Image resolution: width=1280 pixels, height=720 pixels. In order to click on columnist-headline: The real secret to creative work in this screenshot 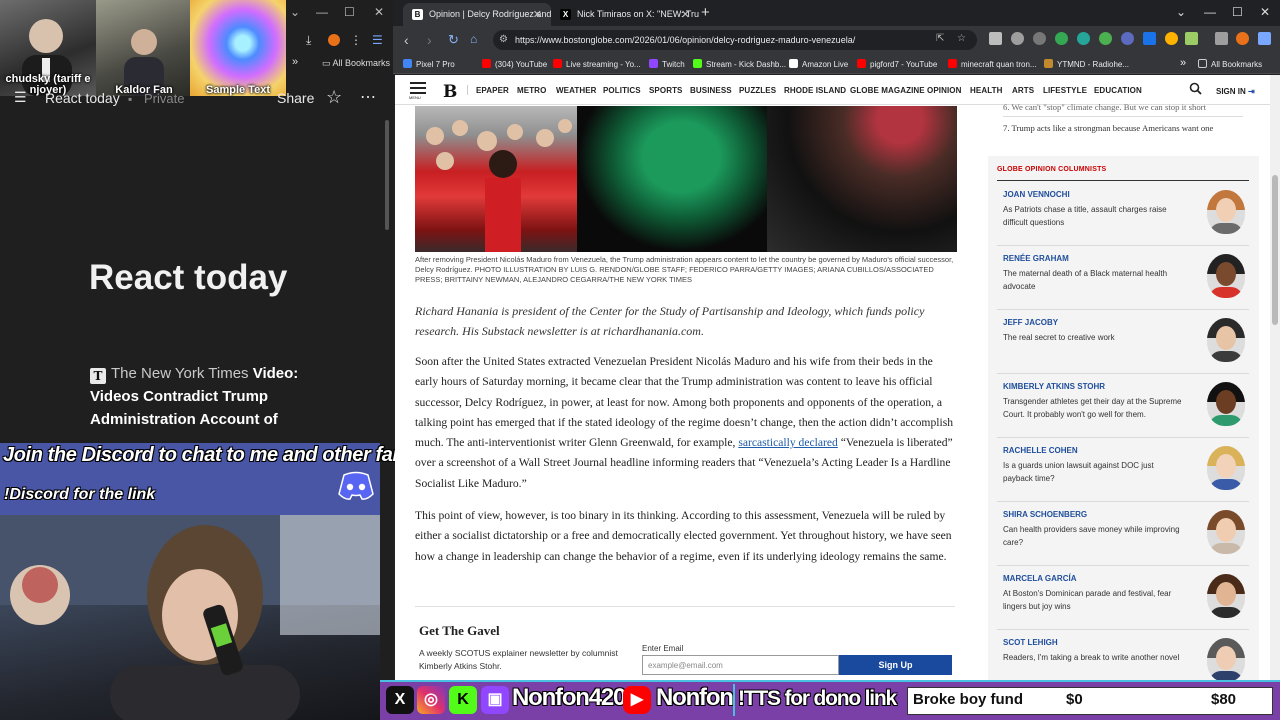, I will do `click(1094, 337)`.